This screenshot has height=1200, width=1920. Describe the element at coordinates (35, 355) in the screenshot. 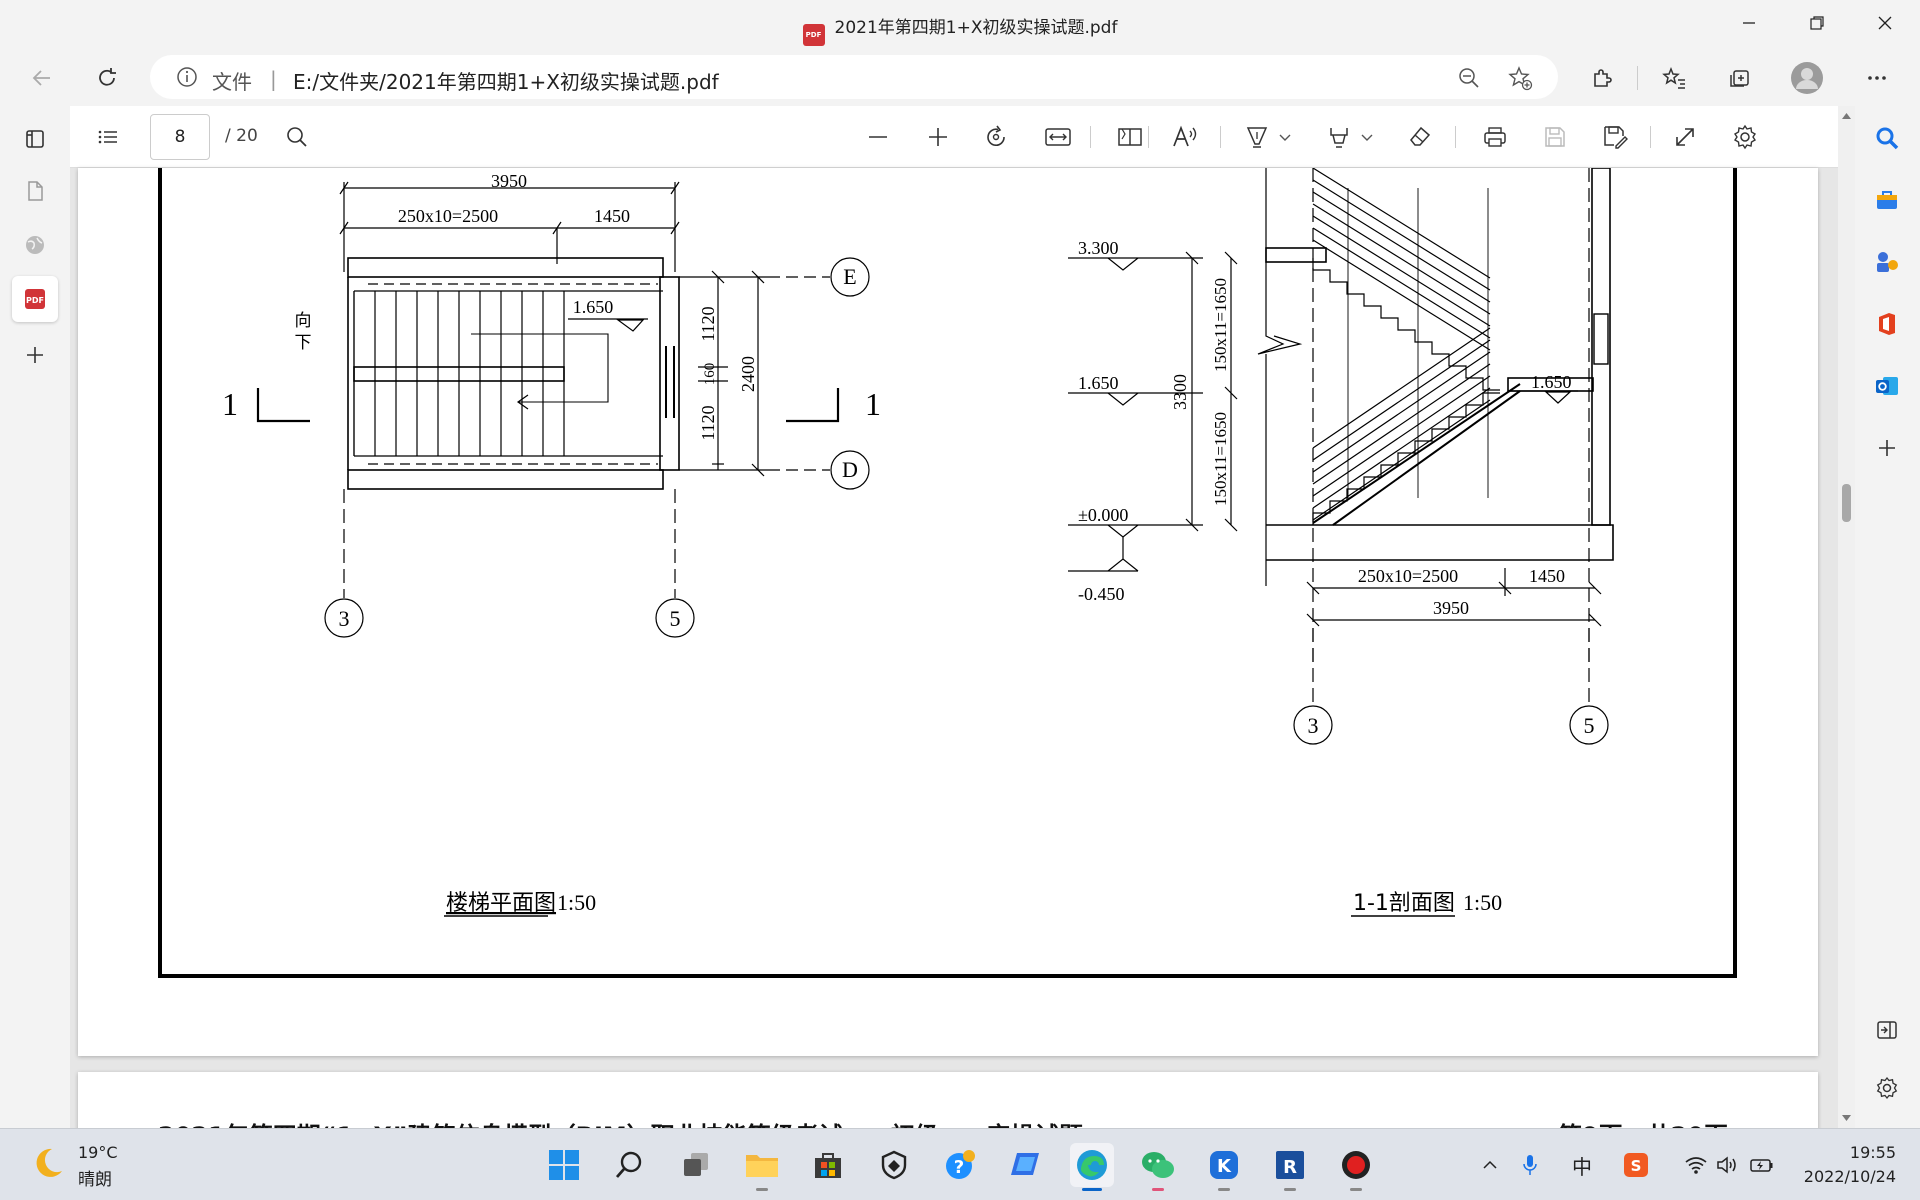

I see `new-tab-button` at that location.